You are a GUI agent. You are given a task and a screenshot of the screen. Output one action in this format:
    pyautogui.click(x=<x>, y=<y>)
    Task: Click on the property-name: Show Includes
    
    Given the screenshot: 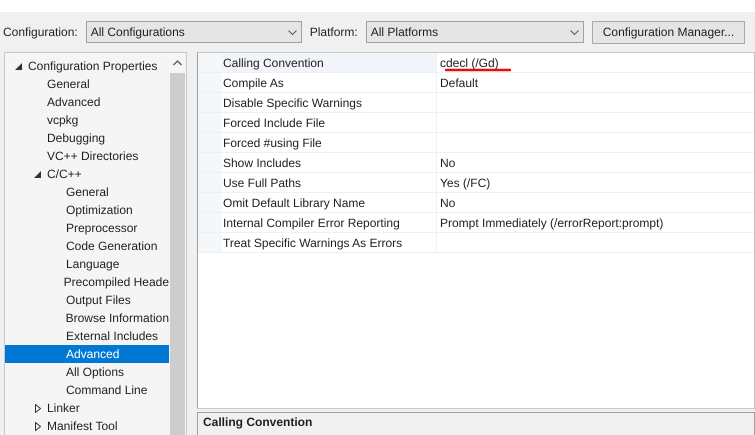 What is the action you would take?
    pyautogui.click(x=329, y=162)
    